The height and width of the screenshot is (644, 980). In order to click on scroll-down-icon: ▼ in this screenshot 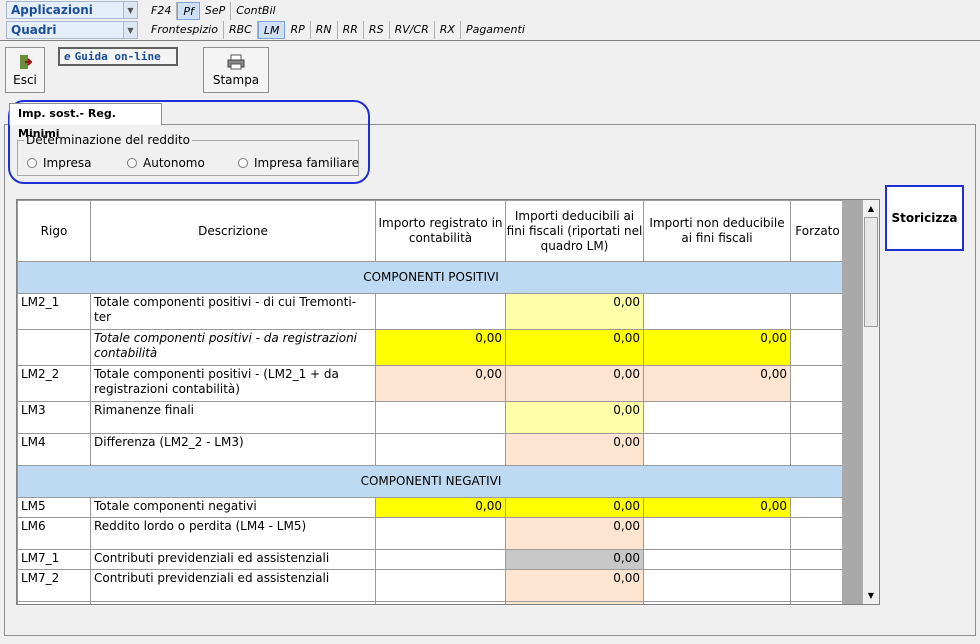, I will do `click(871, 595)`.